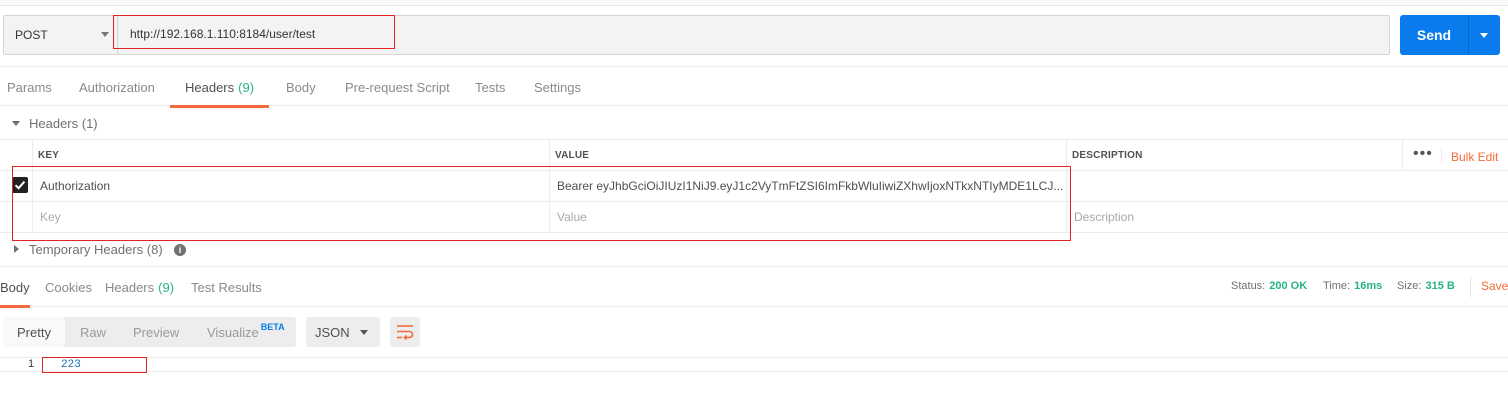  What do you see at coordinates (1337, 286) in the screenshot?
I see `time-label: Time:` at bounding box center [1337, 286].